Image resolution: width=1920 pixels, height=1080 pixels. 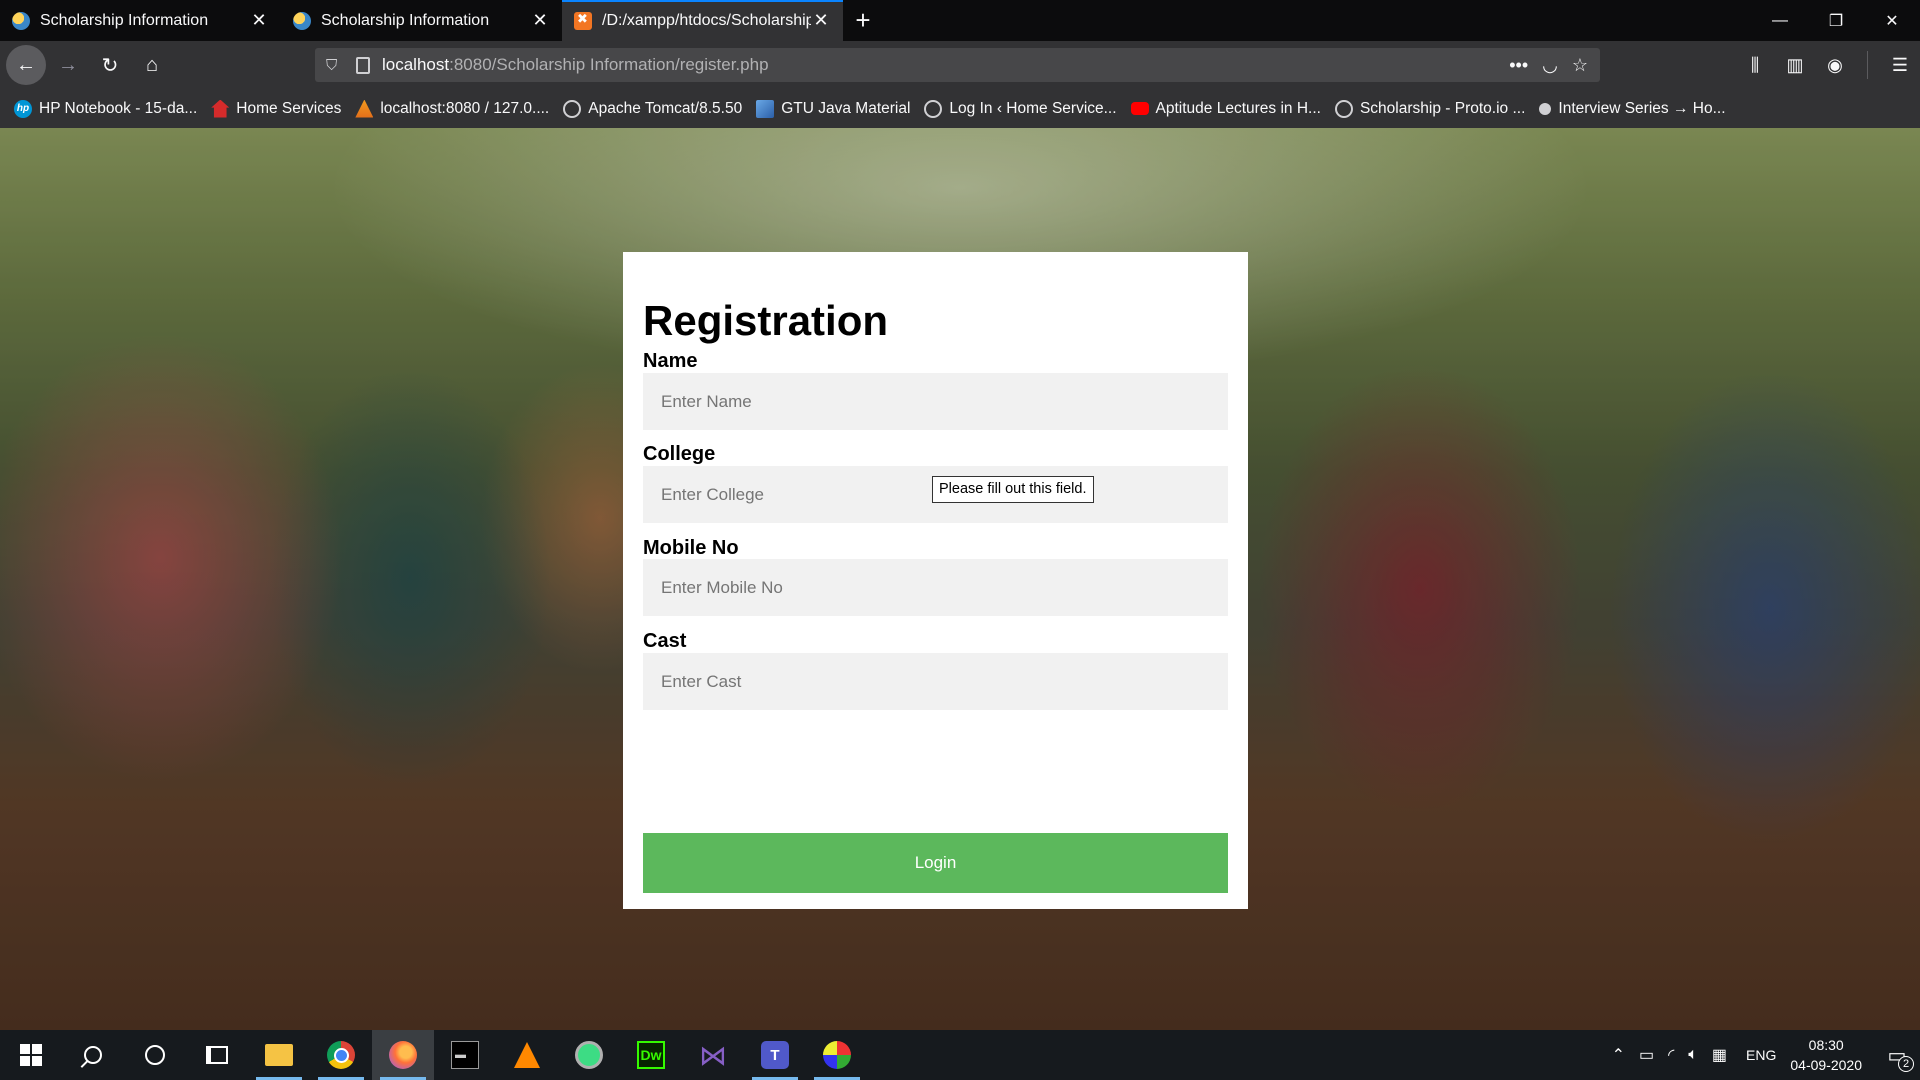 I want to click on taskbar-app-teams: T, so click(x=775, y=1055).